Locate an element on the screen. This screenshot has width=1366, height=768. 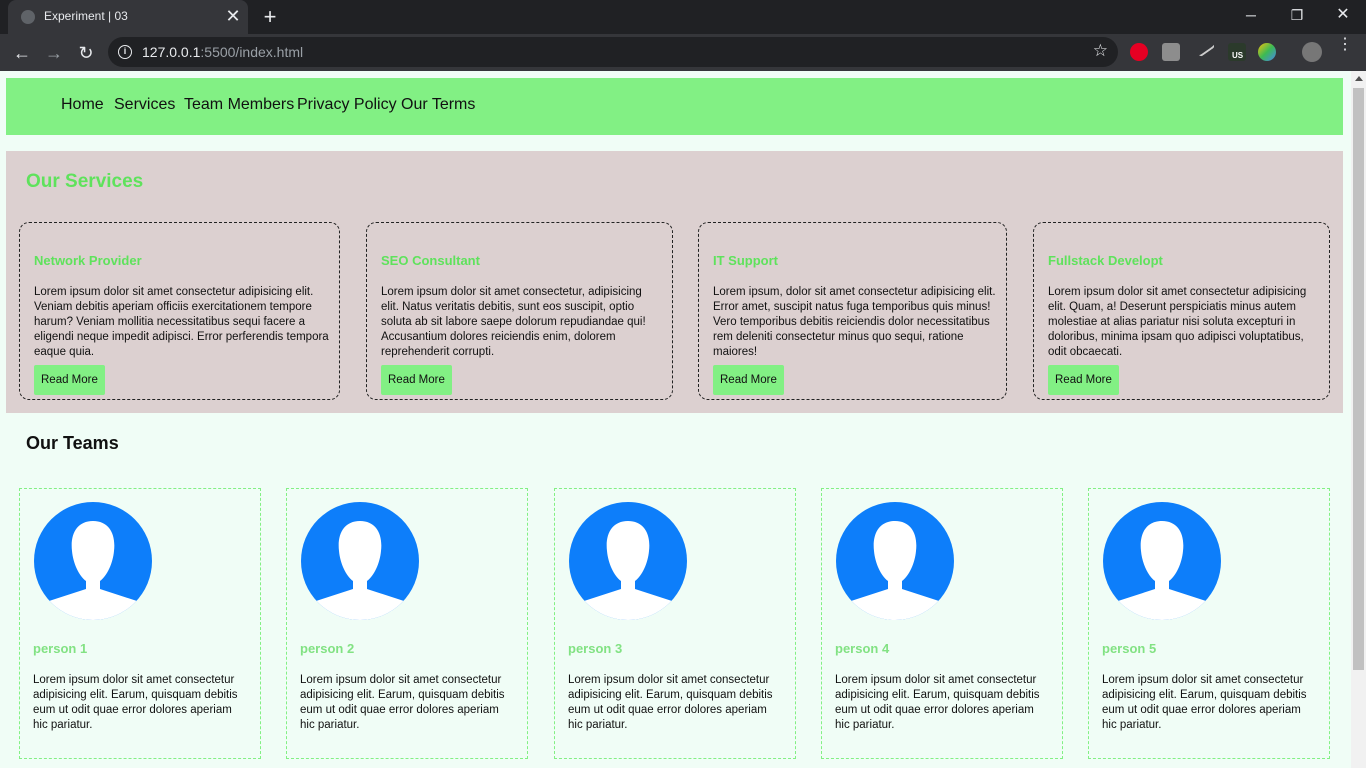
nav-link-team-members: Team Members is located at coordinates (239, 105).